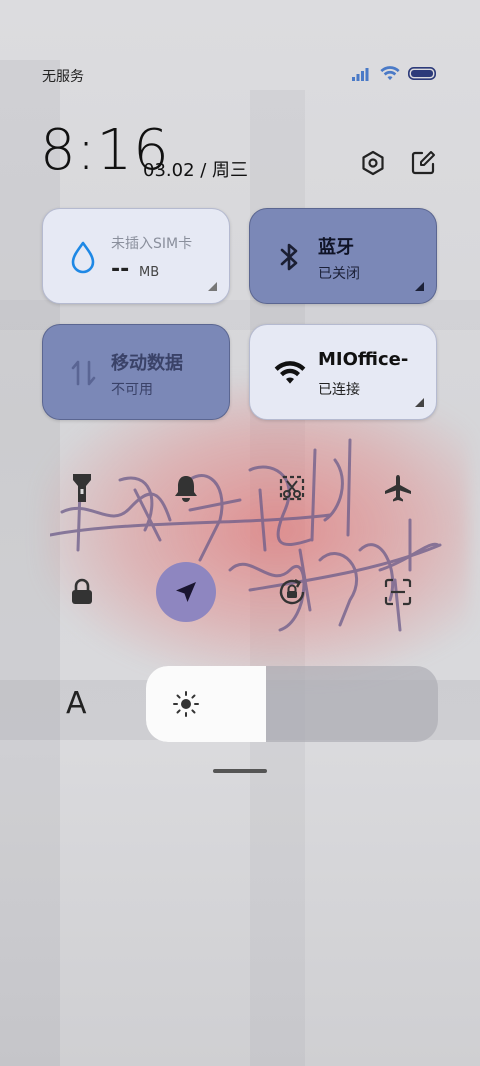 The height and width of the screenshot is (1066, 480). Describe the element at coordinates (186, 704) in the screenshot. I see `sun-icon` at that location.